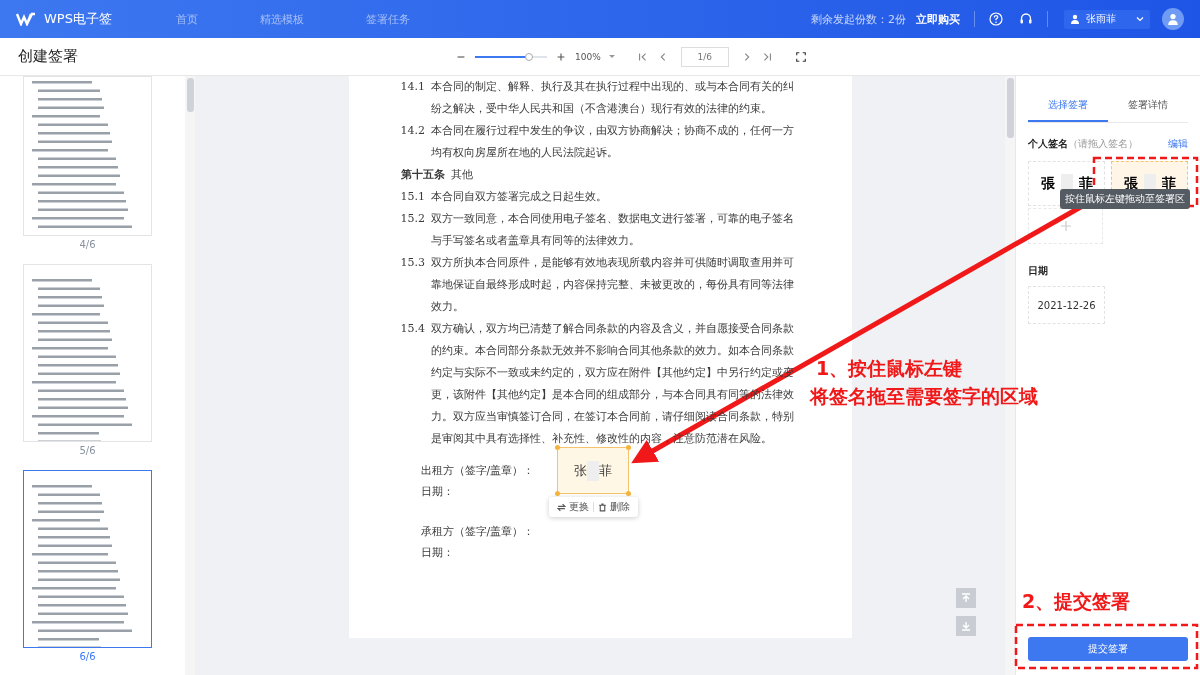 This screenshot has width=1200, height=675. Describe the element at coordinates (87, 657) in the screenshot. I see `page-number: 6/6` at that location.